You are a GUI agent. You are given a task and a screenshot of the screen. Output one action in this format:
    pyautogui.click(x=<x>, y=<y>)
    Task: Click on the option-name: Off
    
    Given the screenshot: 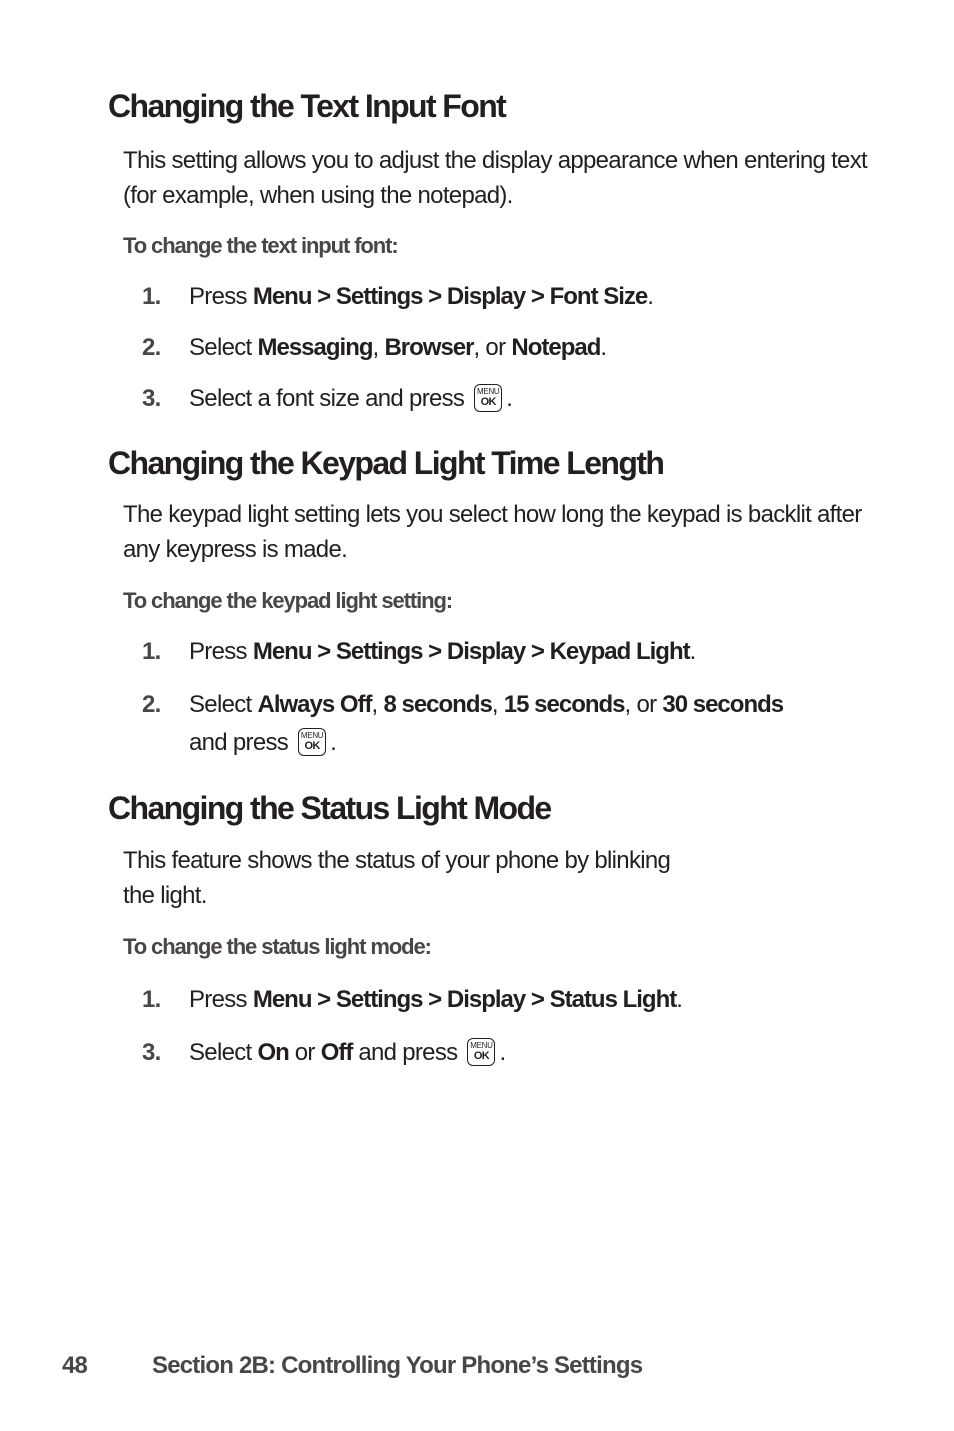 What is the action you would take?
    pyautogui.click(x=337, y=1052)
    